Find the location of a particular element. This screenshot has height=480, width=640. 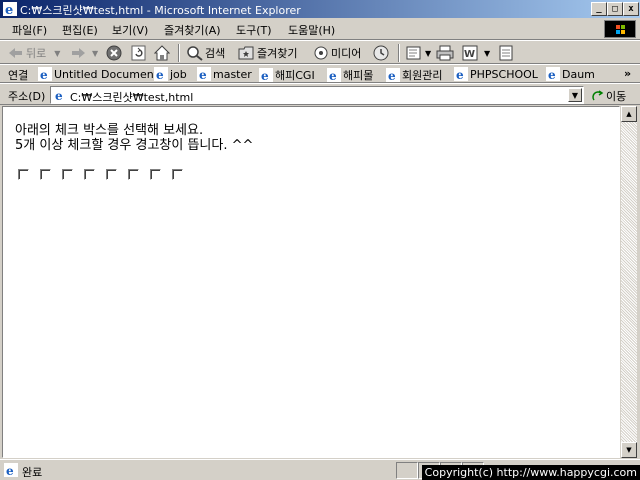

page-icon: e is located at coordinates (60, 95).